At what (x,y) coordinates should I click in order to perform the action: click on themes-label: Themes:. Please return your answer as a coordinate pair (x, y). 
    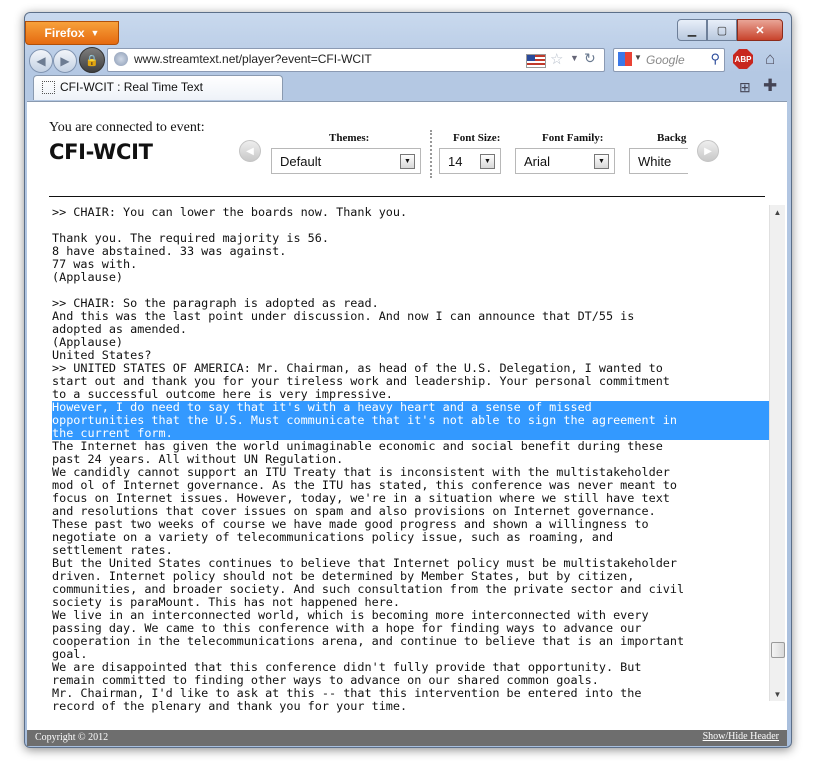
    Looking at the image, I should click on (349, 138).